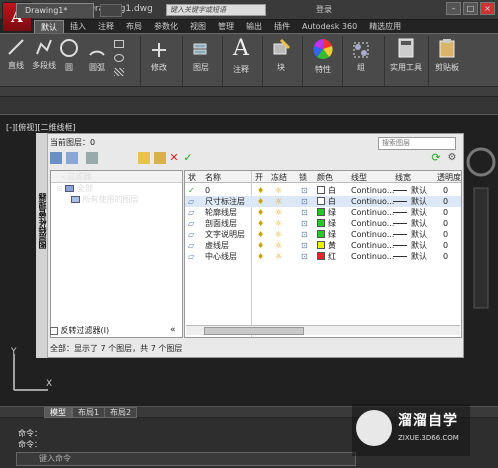  Describe the element at coordinates (225, 234) in the screenshot. I see `layer-name: 文字说明层` at that location.